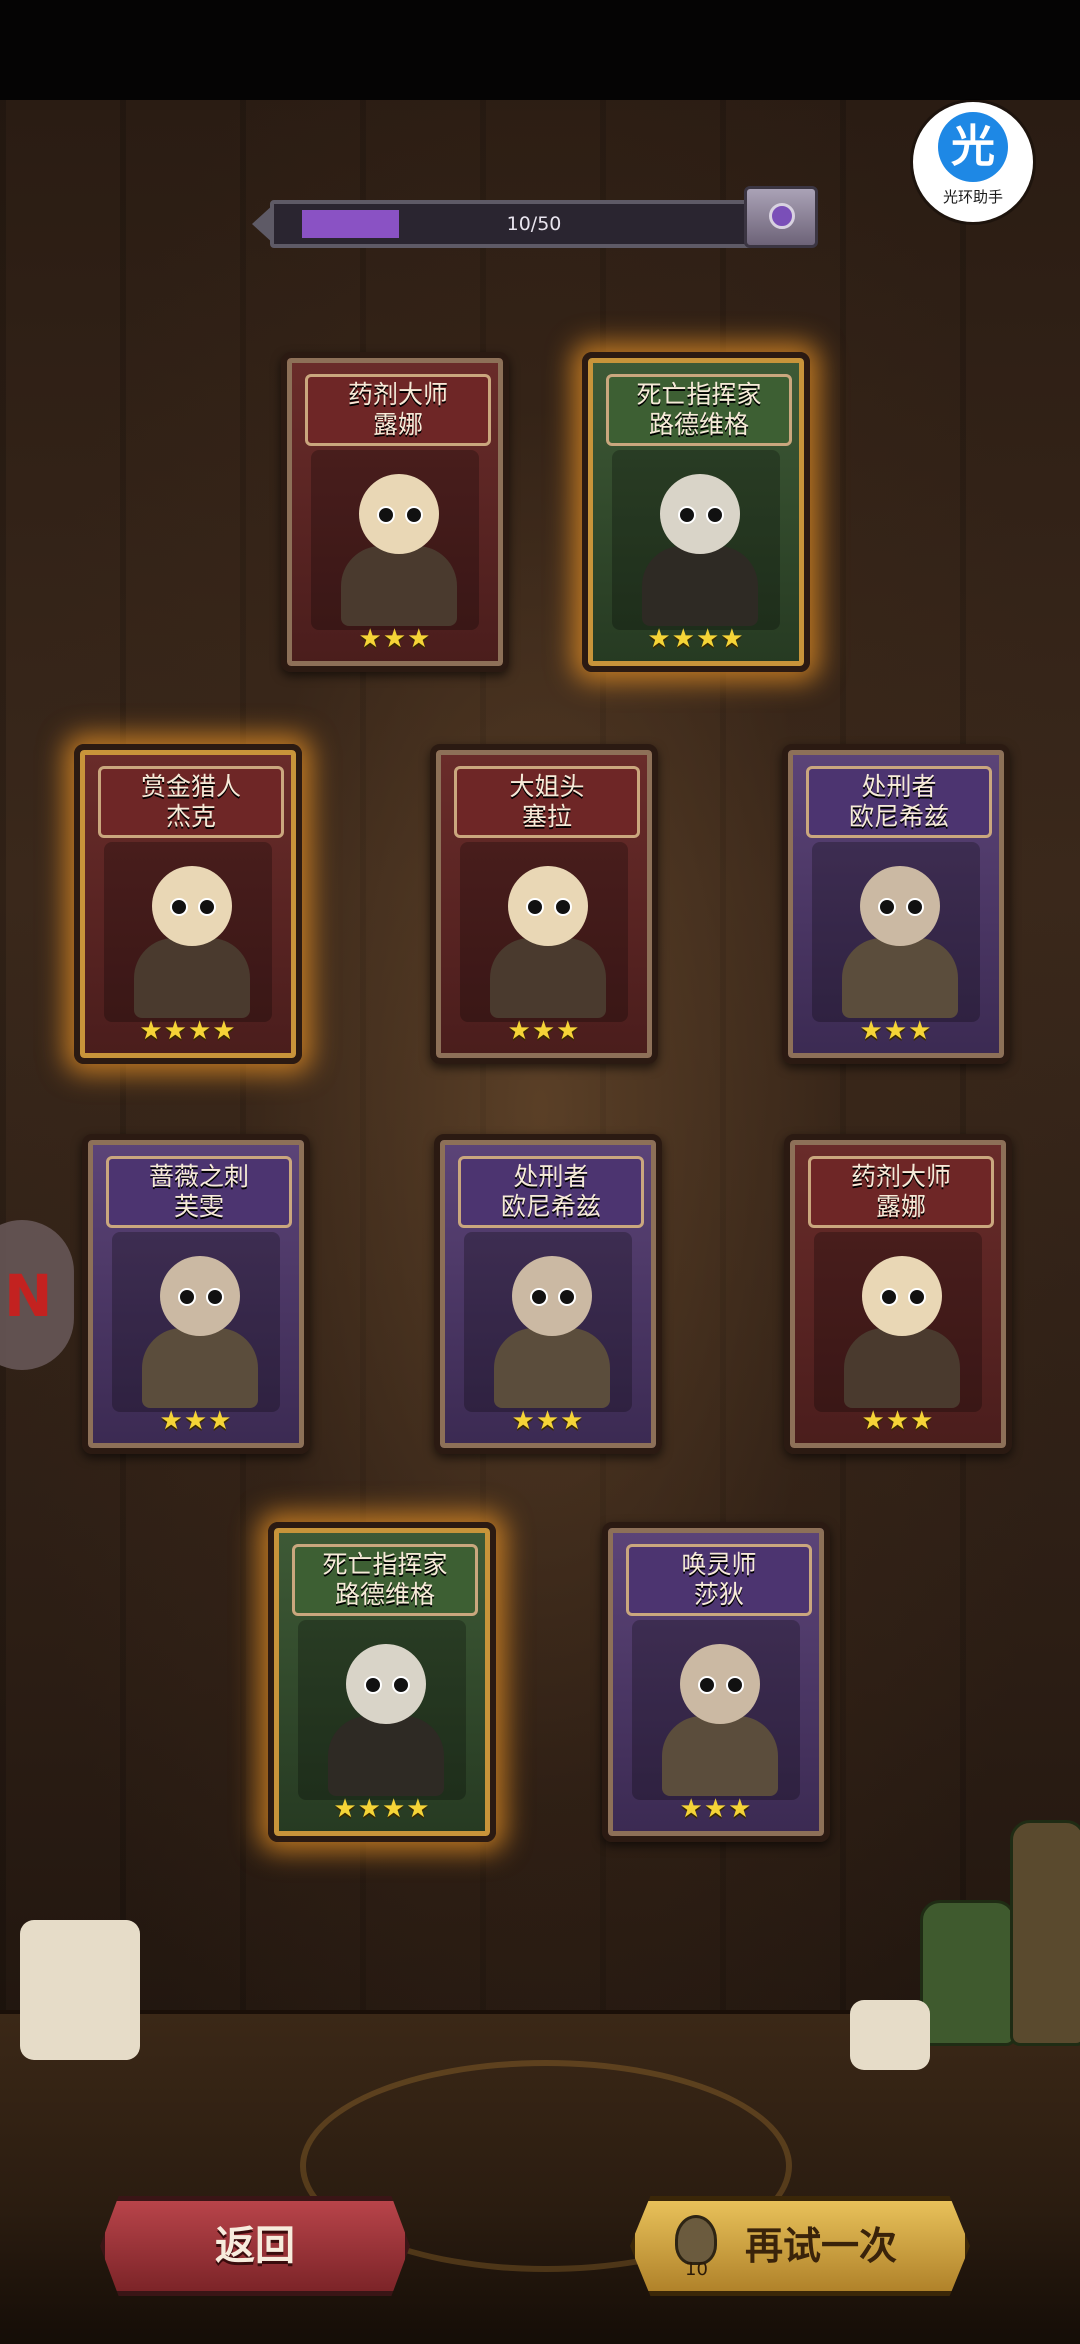 The width and height of the screenshot is (1080, 2344). What do you see at coordinates (698, 424) in the screenshot?
I see `hero-name: 路德维格` at bounding box center [698, 424].